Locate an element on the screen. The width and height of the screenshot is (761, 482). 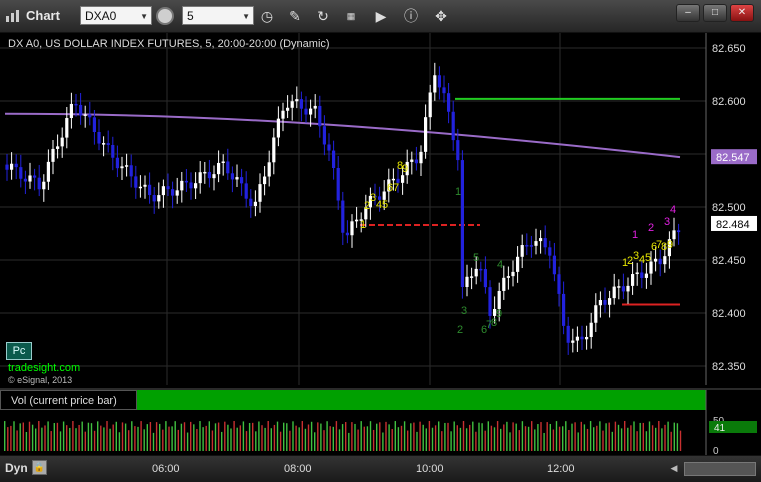
sequence-count: 5 is located at coordinates (648, 258).